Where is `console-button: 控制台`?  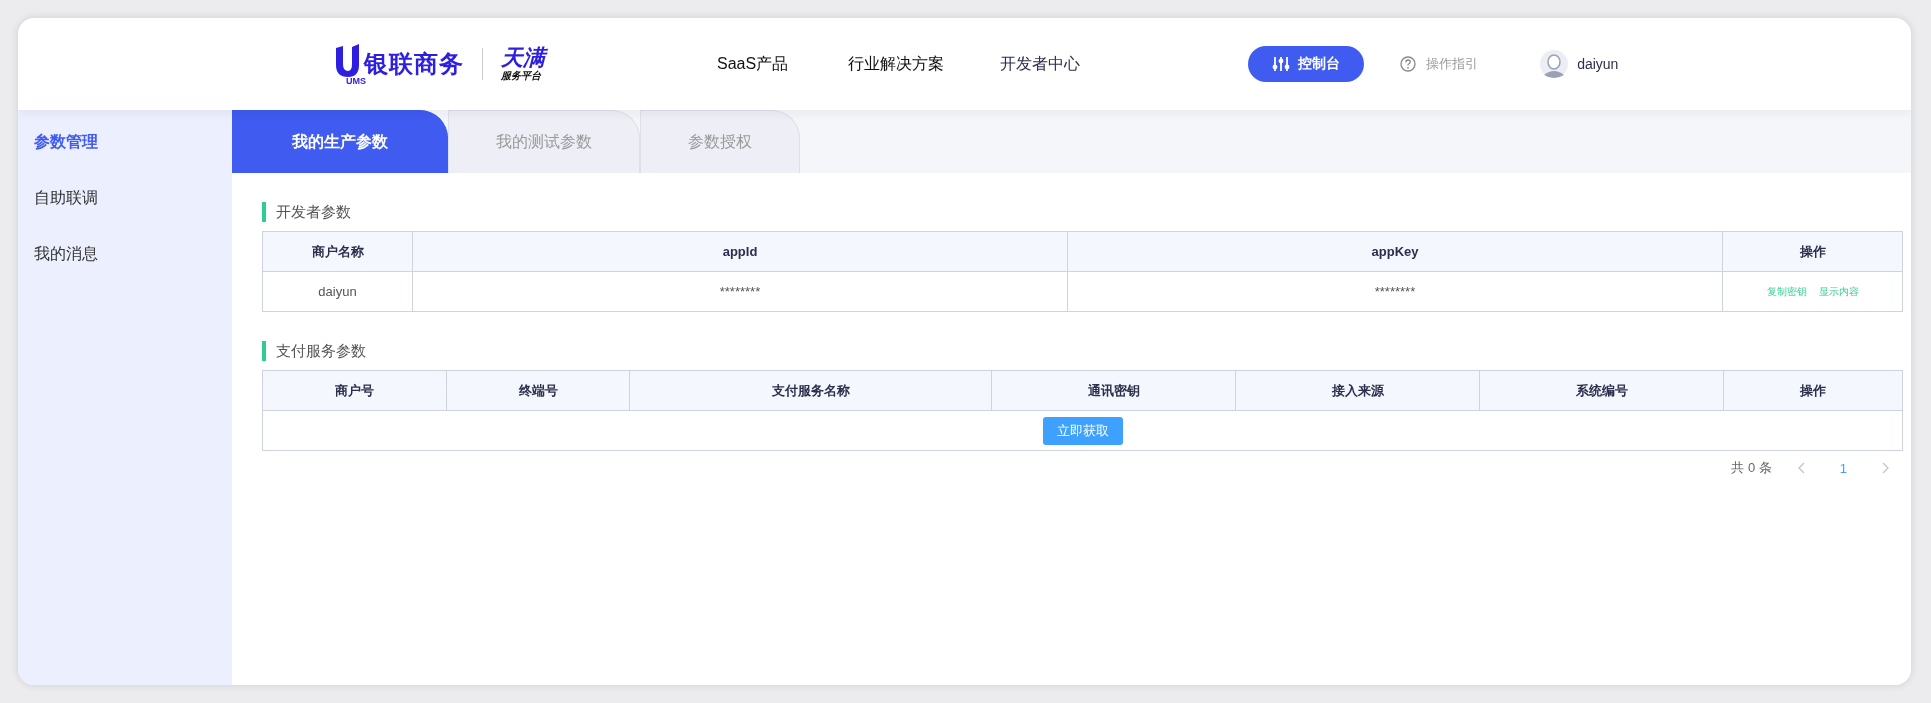
console-button: 控制台 is located at coordinates (1306, 64).